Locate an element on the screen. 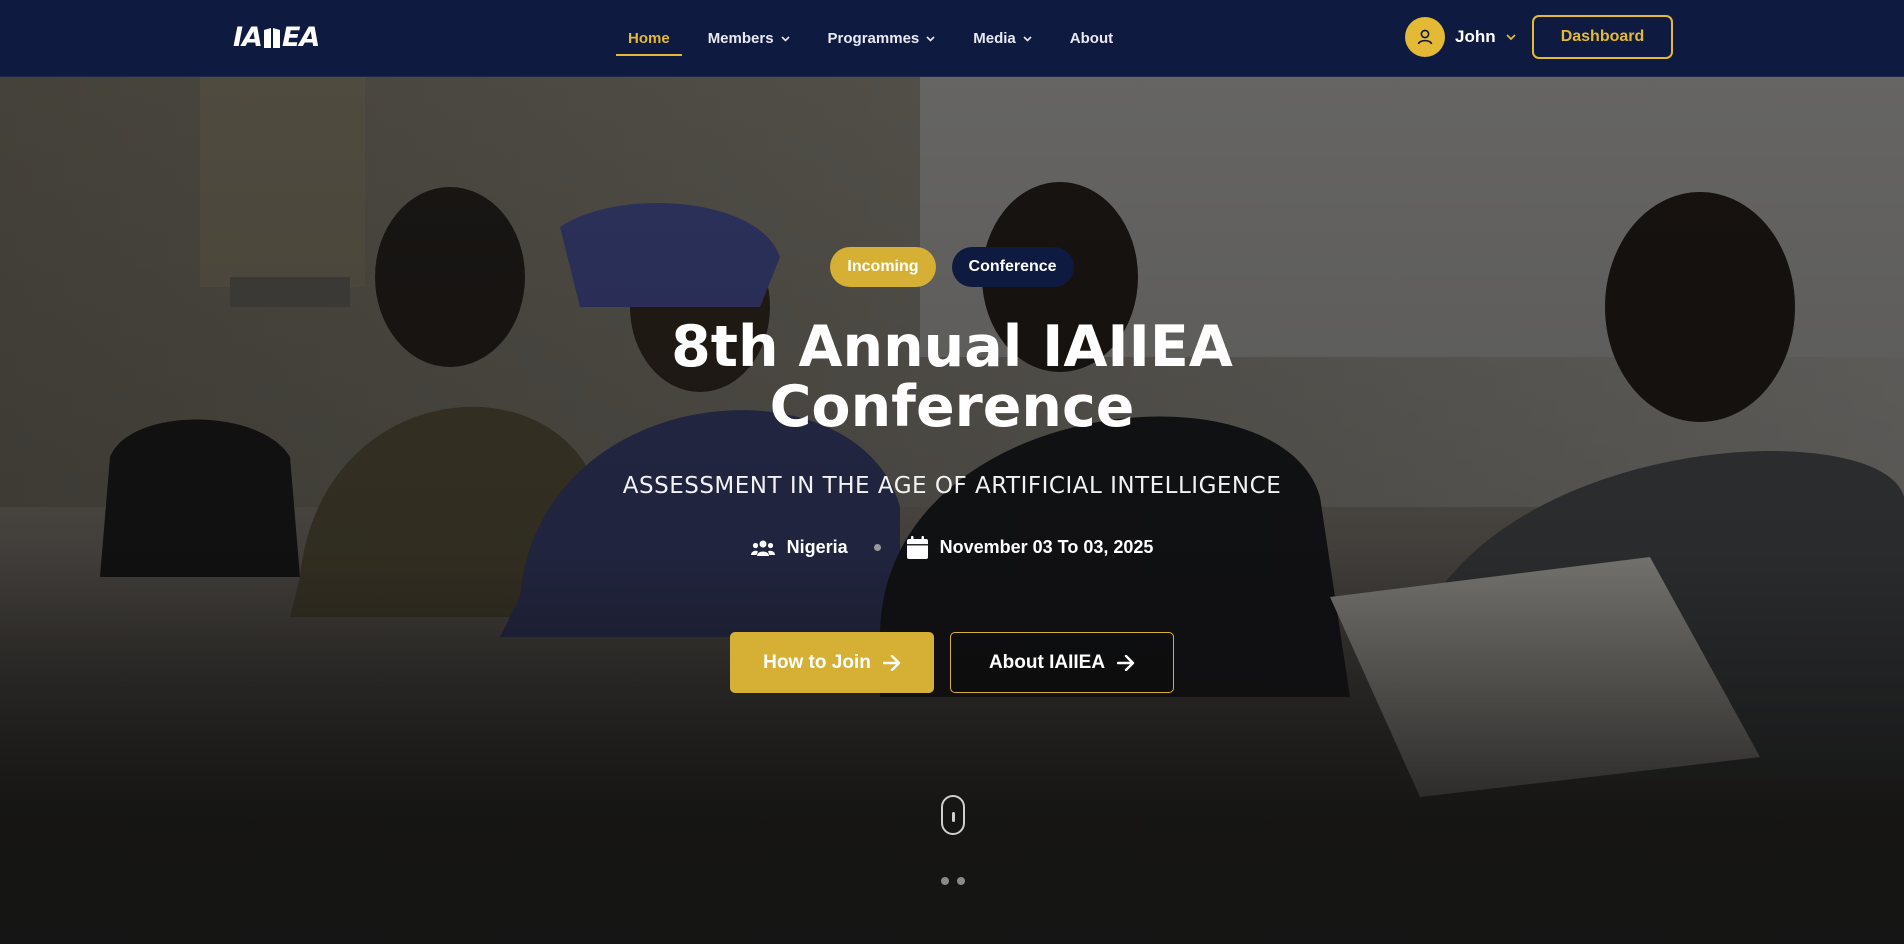 The image size is (1904, 944). scroll-wheel is located at coordinates (953, 817).